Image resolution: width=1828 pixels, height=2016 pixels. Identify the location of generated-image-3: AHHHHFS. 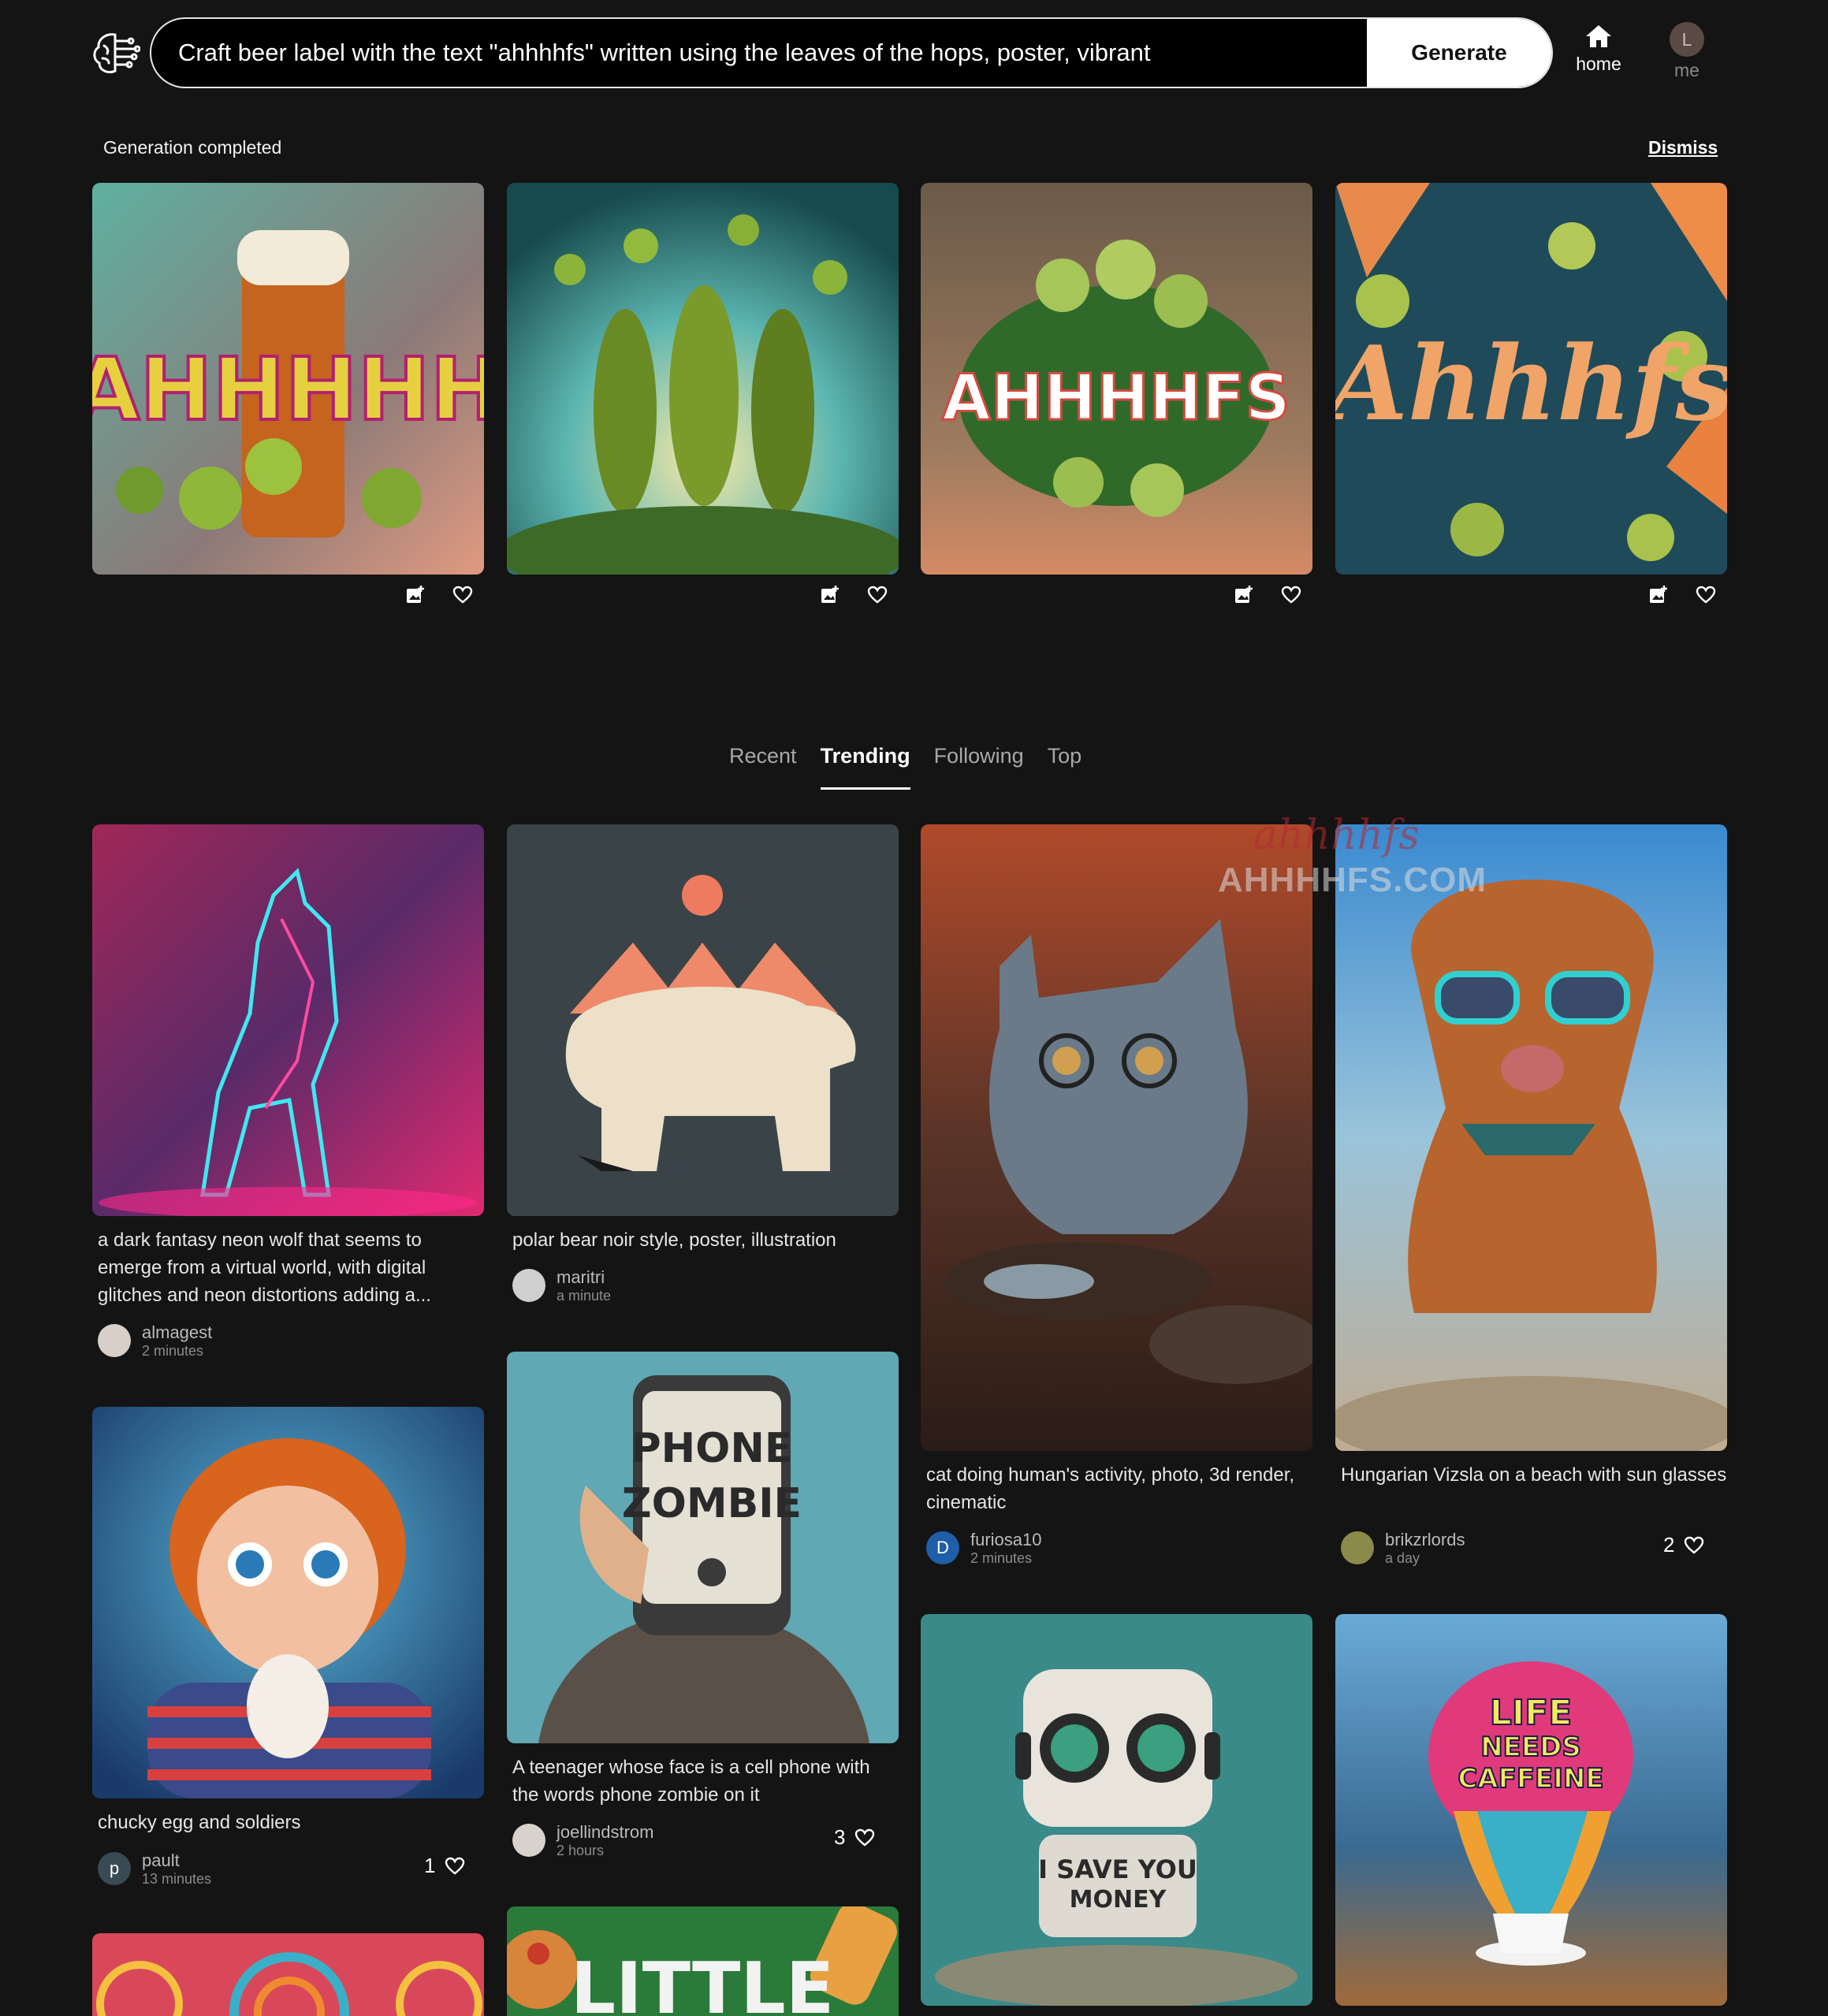
(1116, 379).